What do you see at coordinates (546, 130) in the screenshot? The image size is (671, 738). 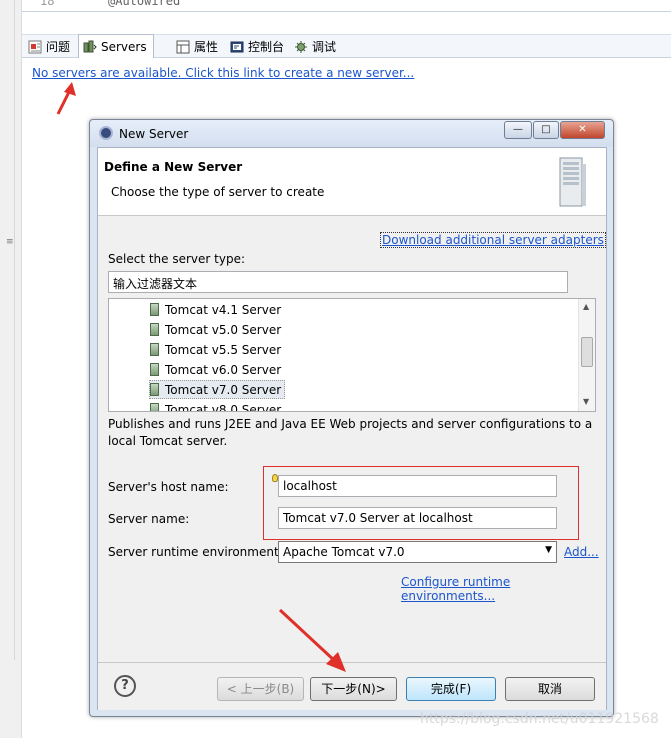 I see `maximize-button: □` at bounding box center [546, 130].